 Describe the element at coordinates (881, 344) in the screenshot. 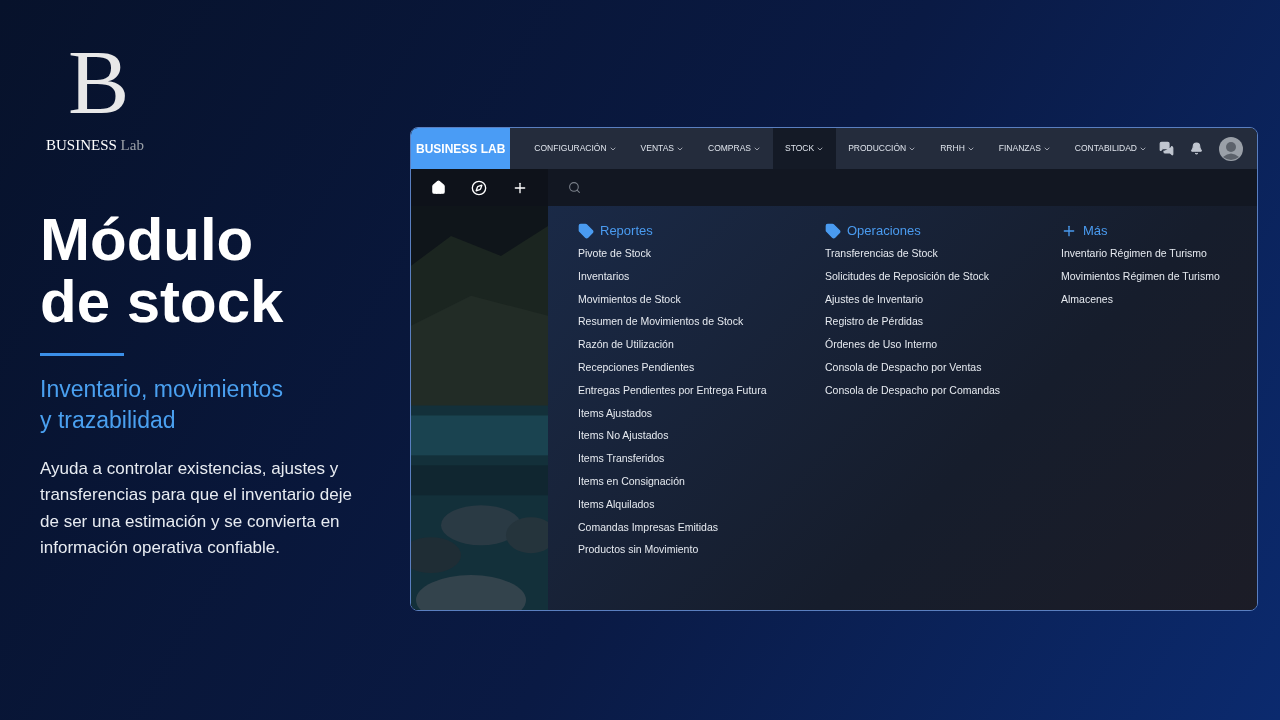

I see `menu-item: Órdenes de Uso Interno` at that location.